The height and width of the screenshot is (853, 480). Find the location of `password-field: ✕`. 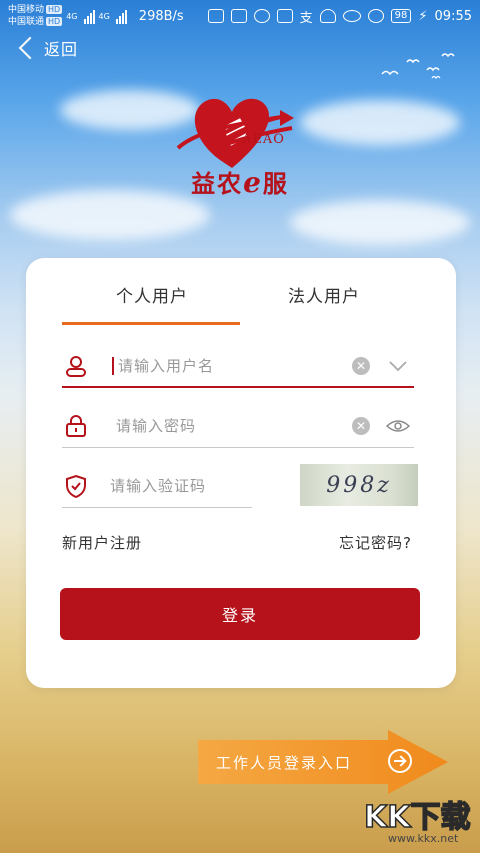

password-field: ✕ is located at coordinates (238, 426).